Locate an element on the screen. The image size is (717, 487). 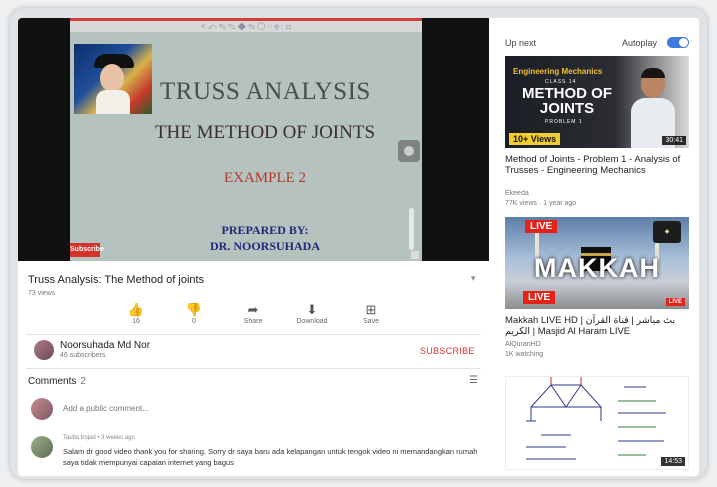
subscriber-count: 46 subscribers is located at coordinates (83, 355).